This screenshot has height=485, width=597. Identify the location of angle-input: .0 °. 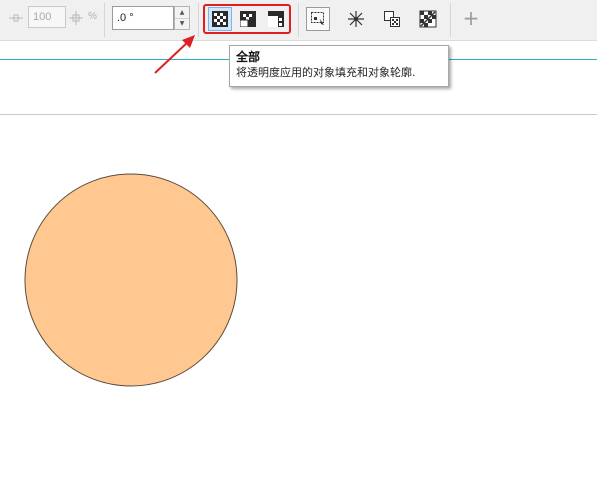
(143, 18).